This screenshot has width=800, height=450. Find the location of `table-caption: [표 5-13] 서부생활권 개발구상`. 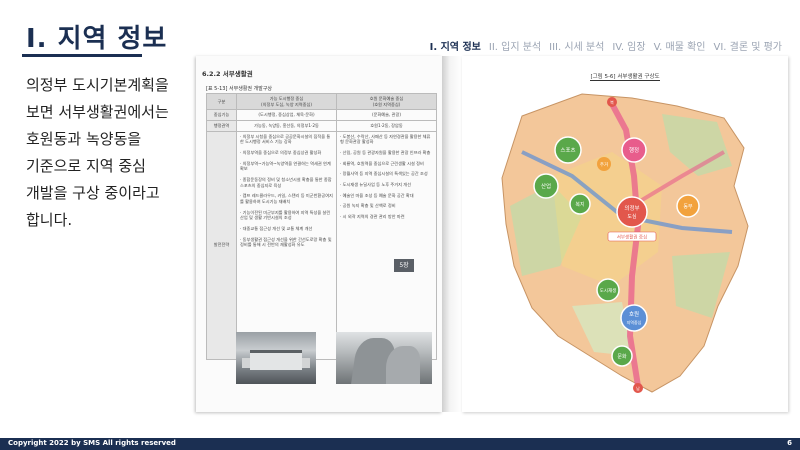

table-caption: [표 5-13] 서부생활권 개발구상 is located at coordinates (239, 89).